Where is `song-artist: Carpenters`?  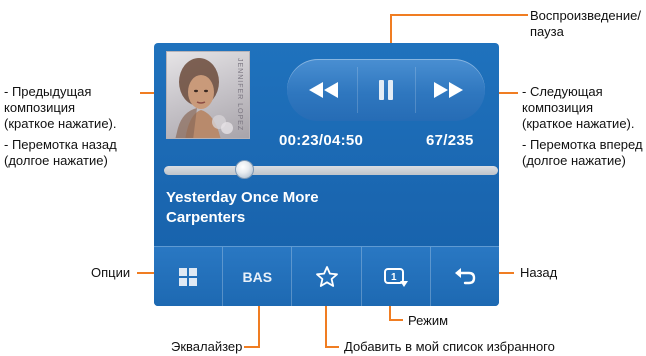
song-artist: Carpenters is located at coordinates (206, 217).